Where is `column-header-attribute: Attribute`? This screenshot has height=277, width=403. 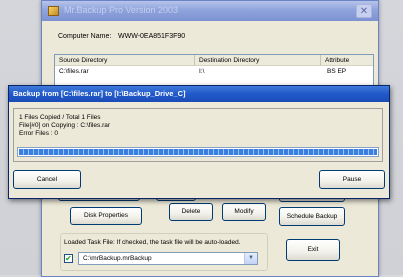
column-header-attribute: Attribute is located at coordinates (347, 60).